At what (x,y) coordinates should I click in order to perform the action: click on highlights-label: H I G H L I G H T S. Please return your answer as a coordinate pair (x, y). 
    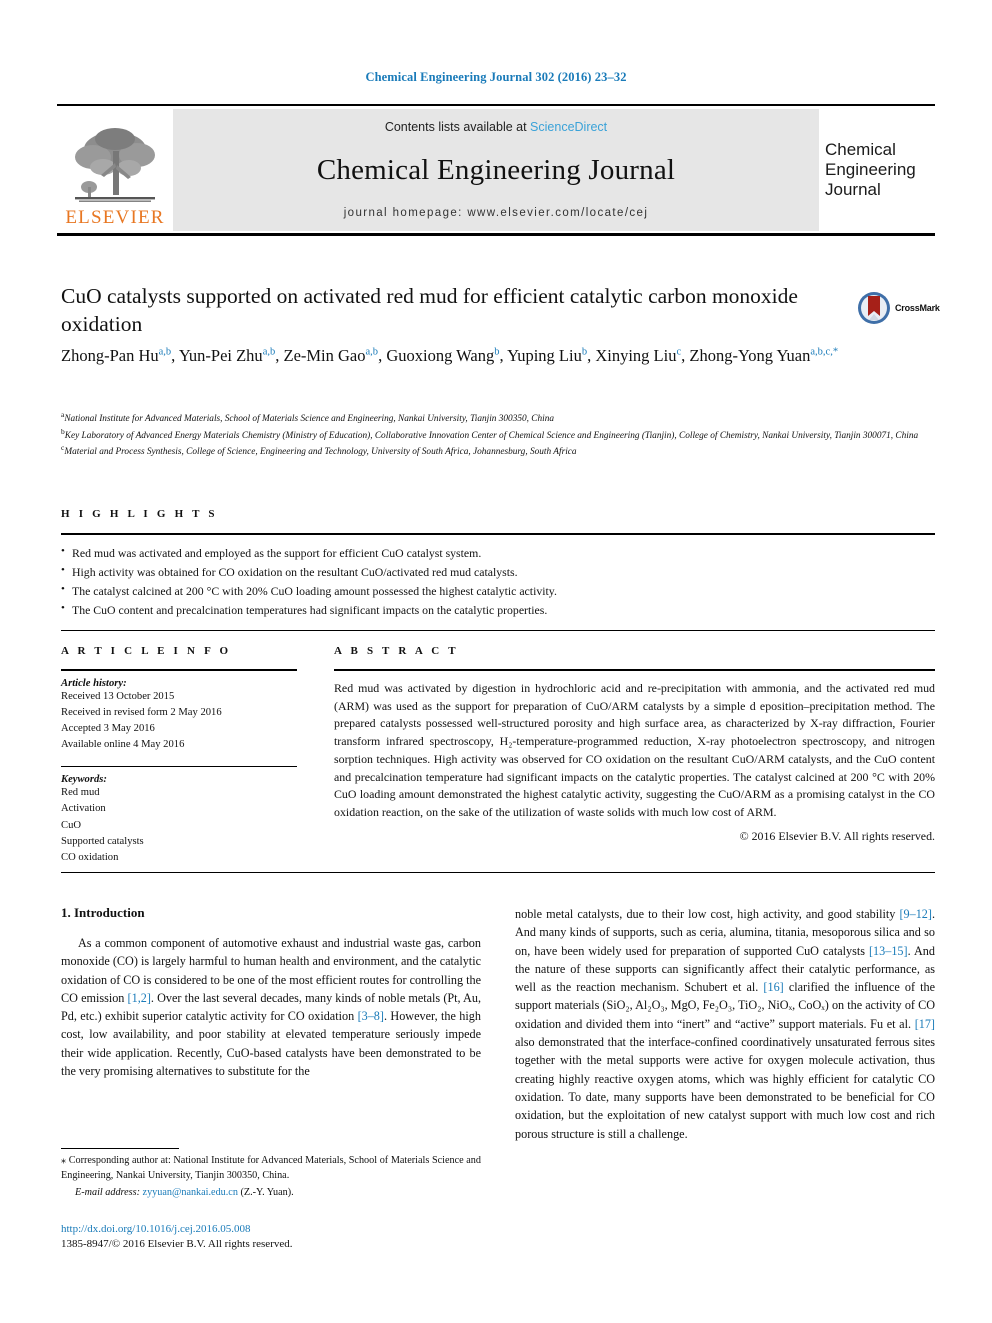
    Looking at the image, I should click on (139, 514).